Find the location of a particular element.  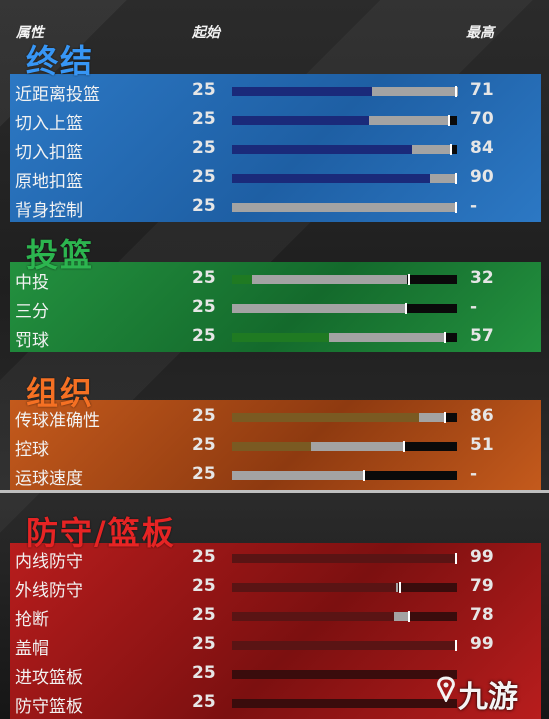

attribute-max-value: 99 is located at coordinates (482, 644).